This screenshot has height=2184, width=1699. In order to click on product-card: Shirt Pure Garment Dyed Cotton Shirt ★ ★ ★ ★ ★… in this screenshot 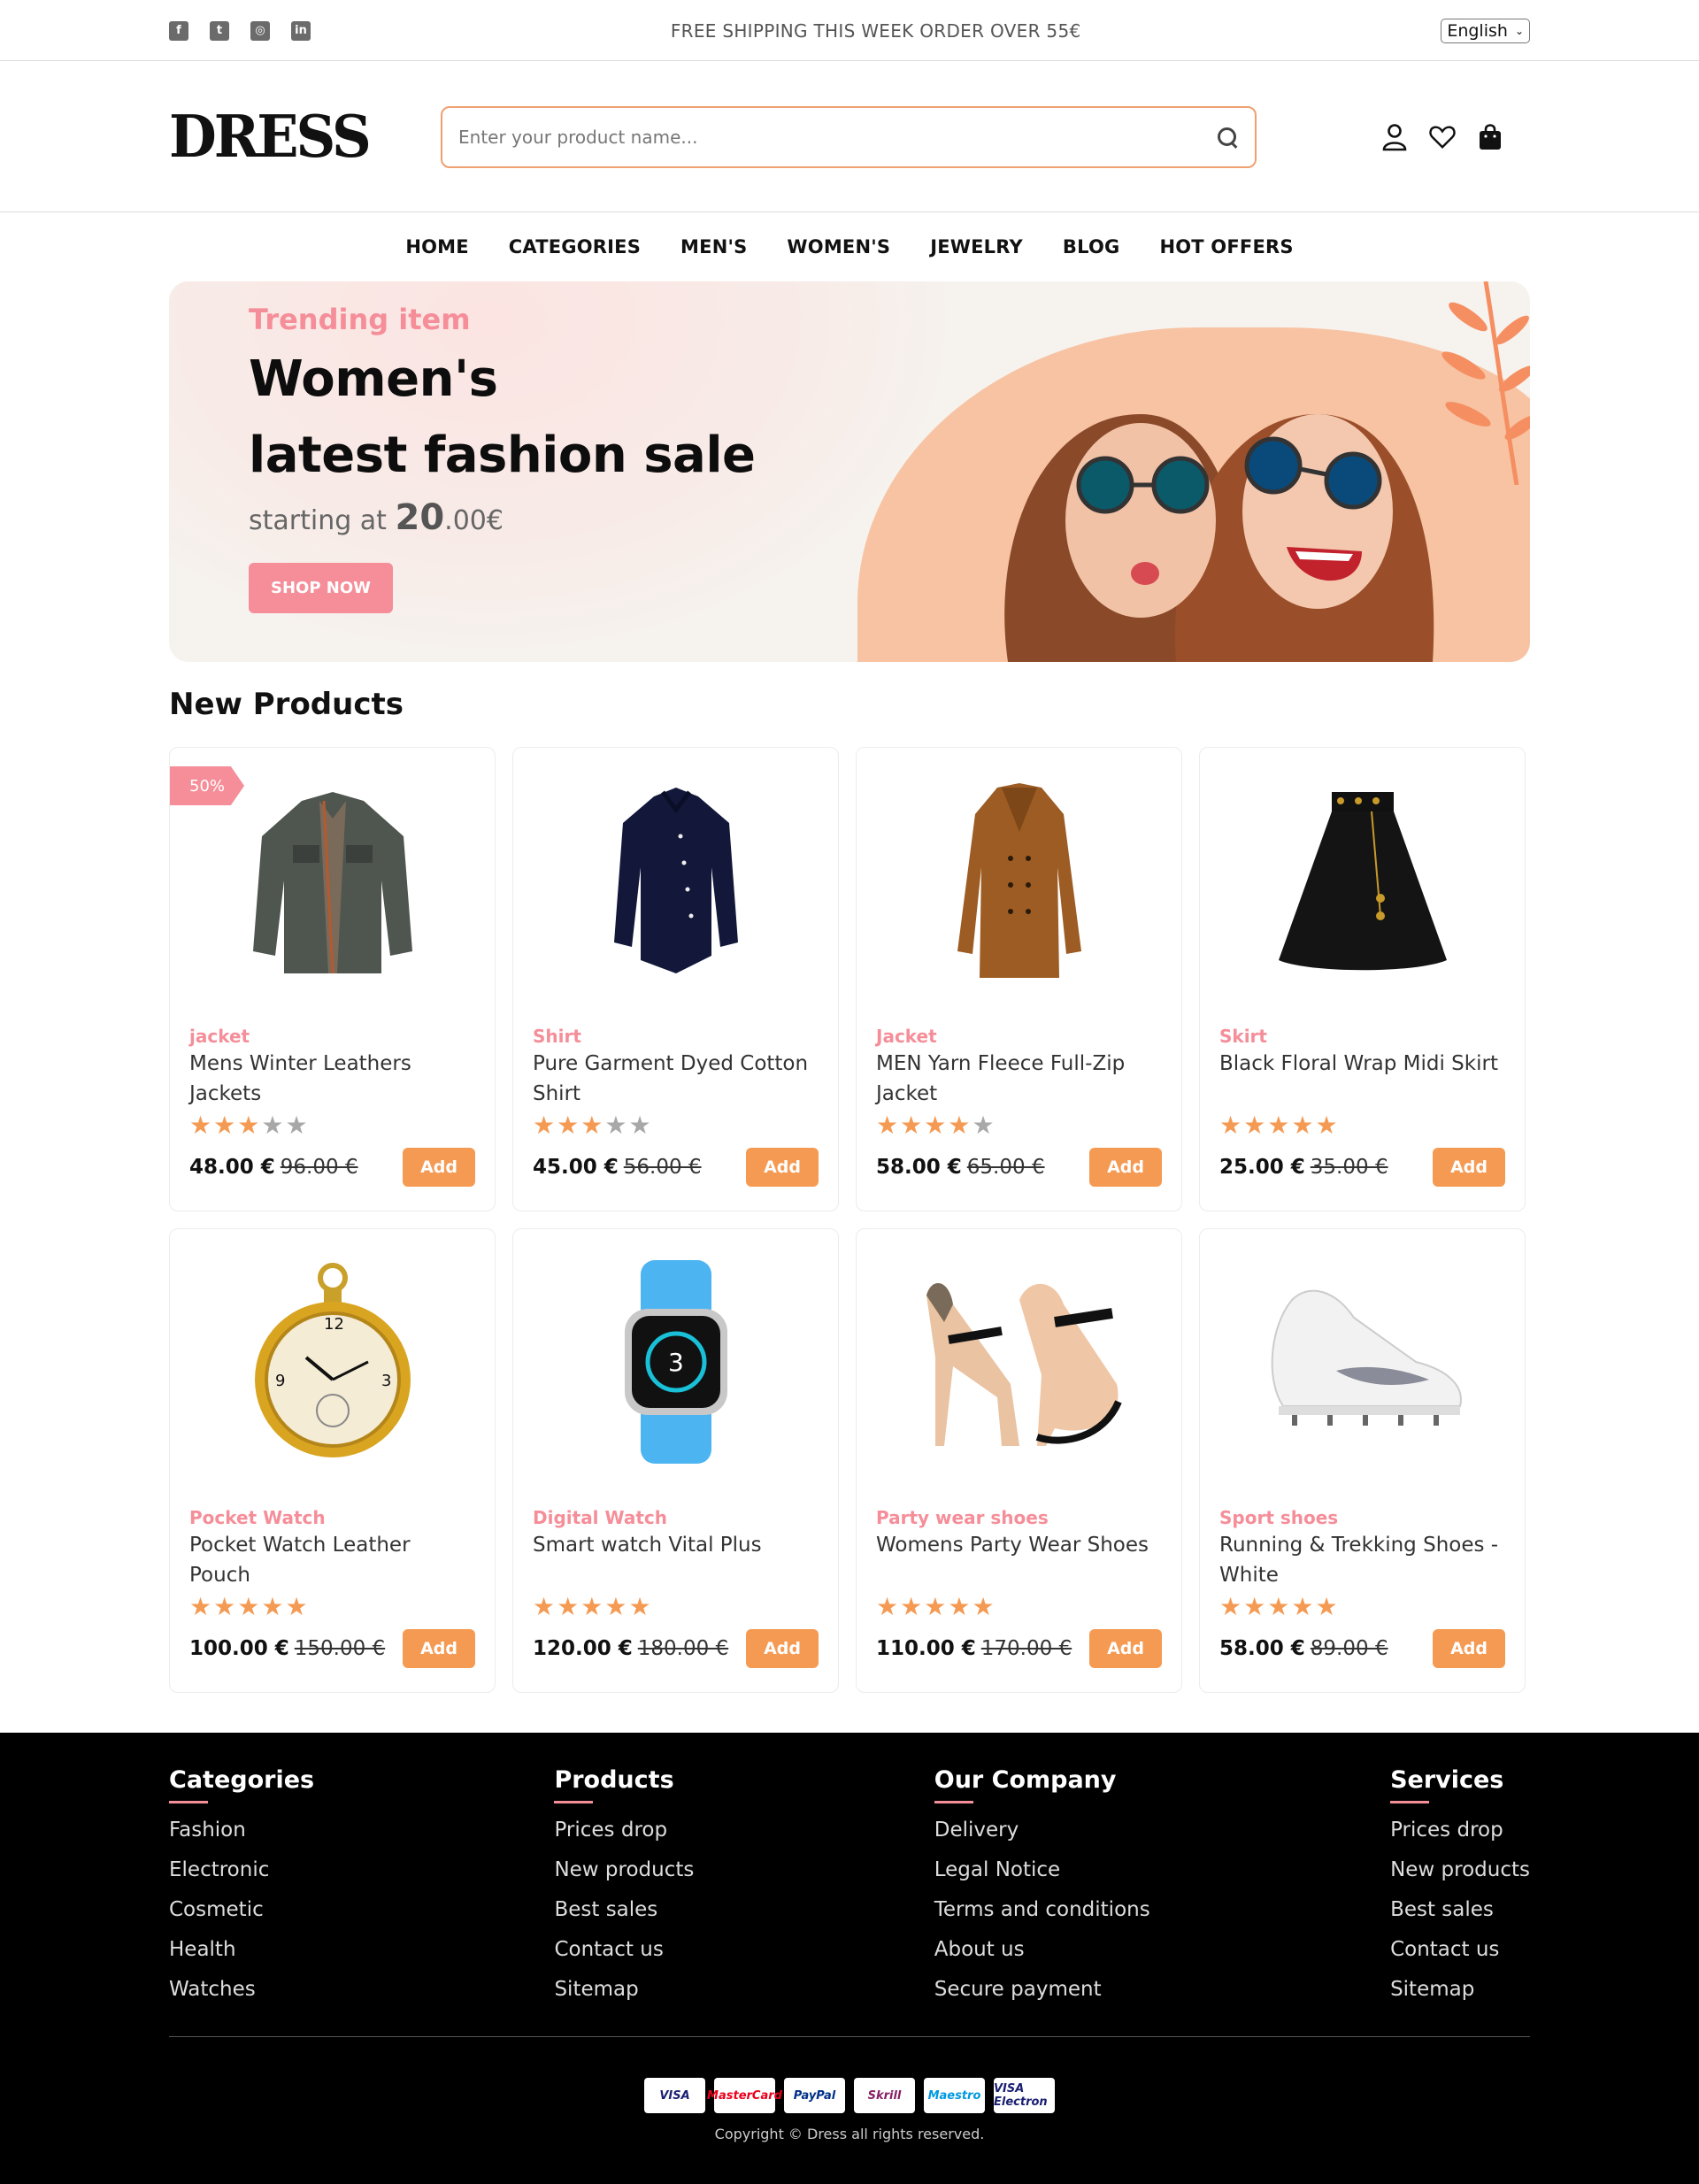, I will do `click(675, 979)`.